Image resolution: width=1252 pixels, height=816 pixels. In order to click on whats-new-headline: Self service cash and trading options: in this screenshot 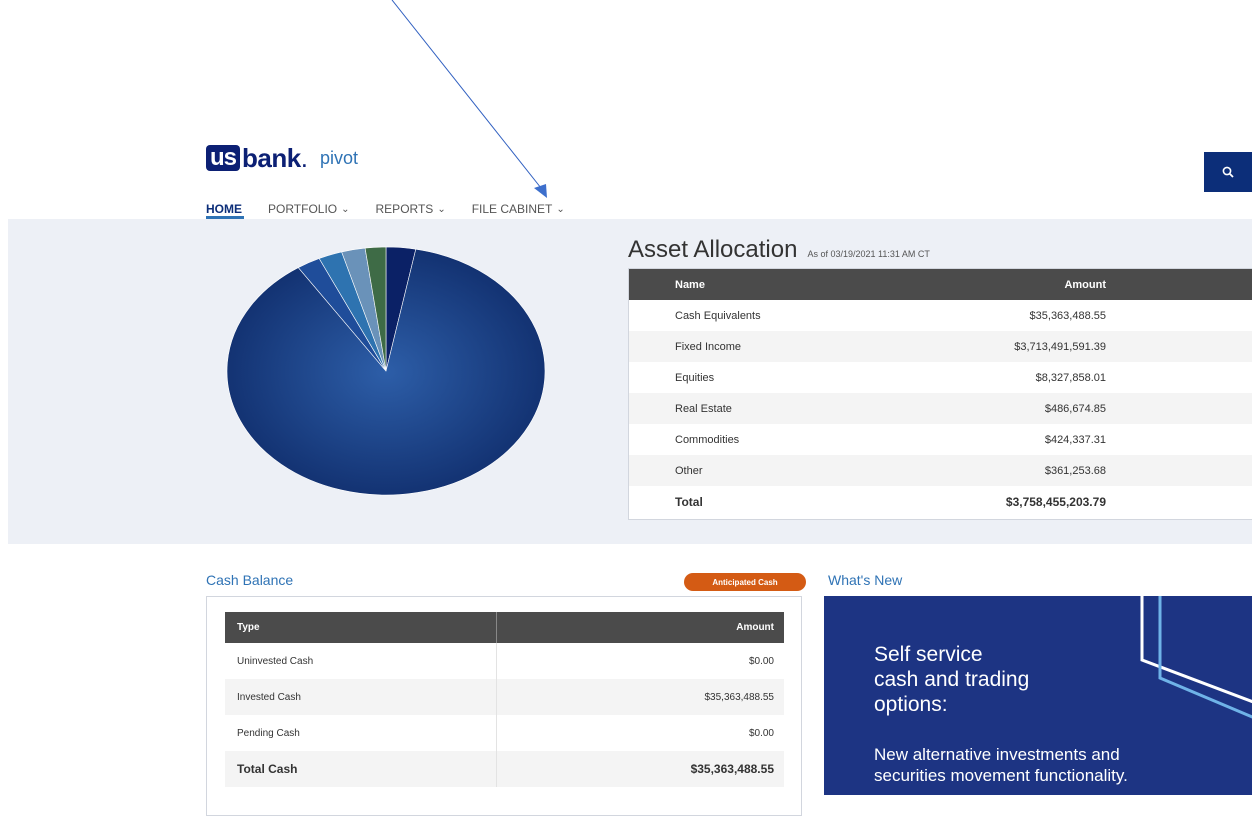, I will do `click(951, 679)`.